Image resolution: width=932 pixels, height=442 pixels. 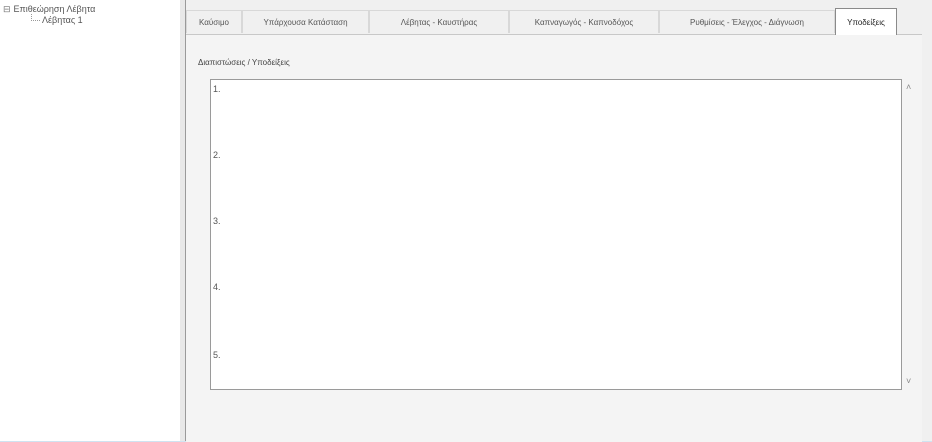 What do you see at coordinates (217, 287) in the screenshot?
I see `note-line-4: 4.` at bounding box center [217, 287].